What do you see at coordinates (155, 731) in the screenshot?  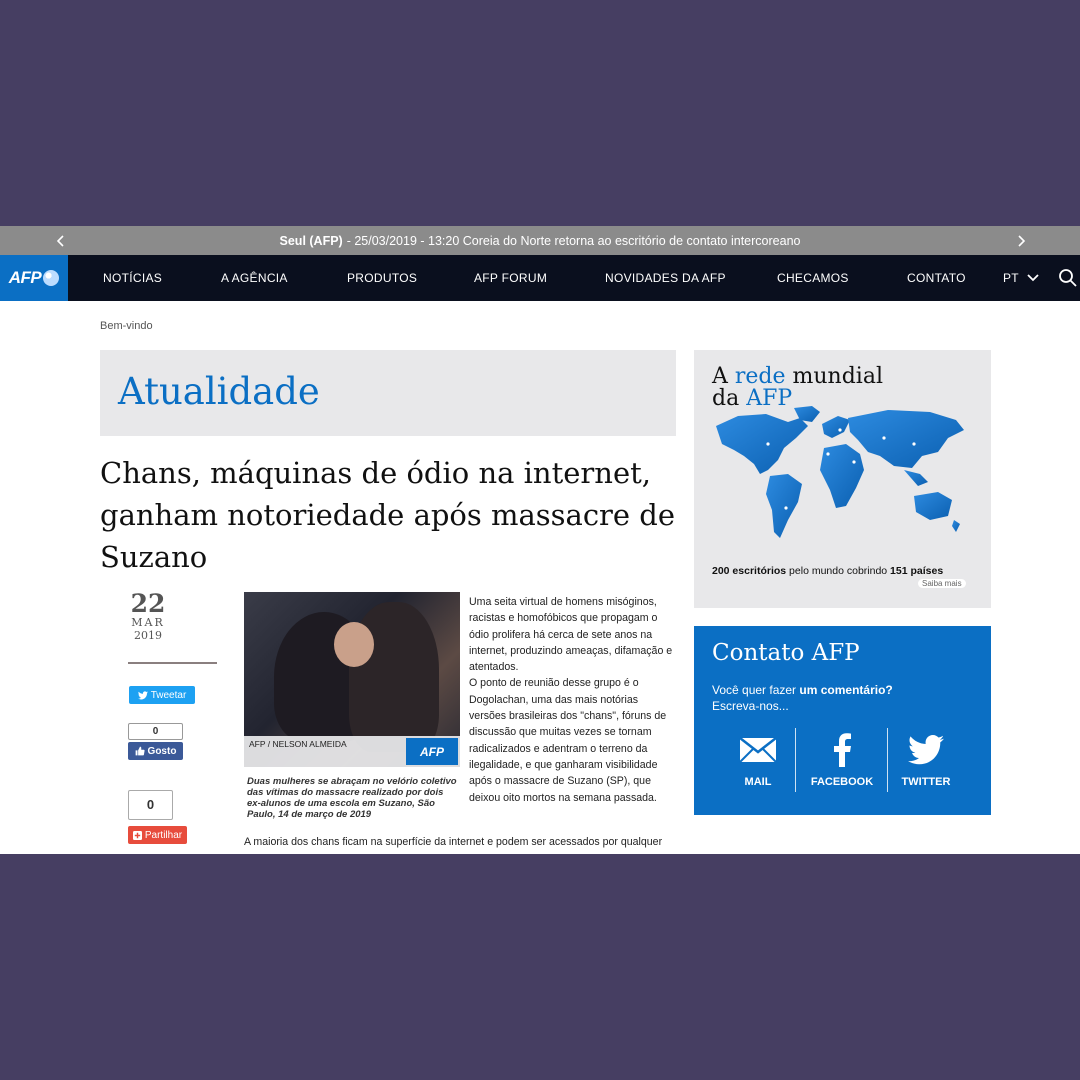 I see `like-count: 0` at bounding box center [155, 731].